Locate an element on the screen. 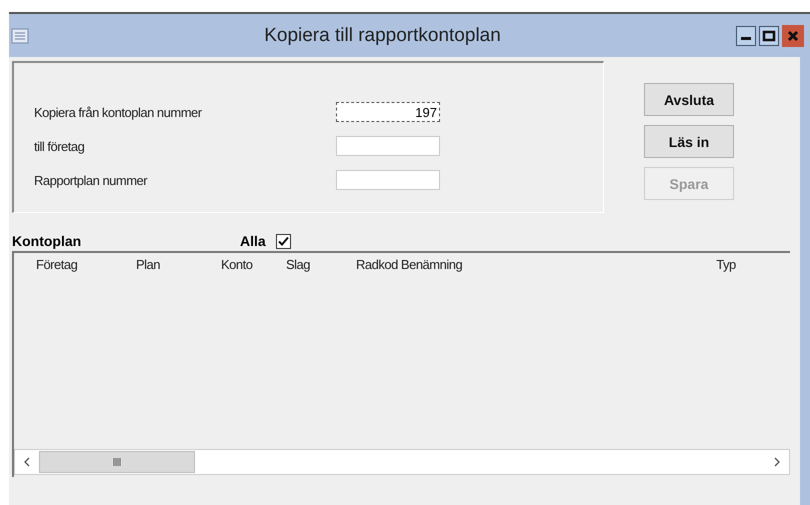  minimize-button is located at coordinates (746, 36).